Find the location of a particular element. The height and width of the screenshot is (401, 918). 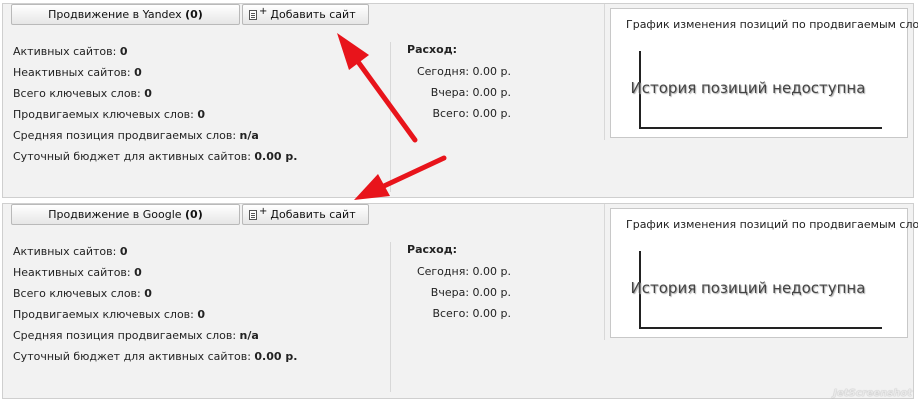

annotation-arrows is located at coordinates (392, 116).